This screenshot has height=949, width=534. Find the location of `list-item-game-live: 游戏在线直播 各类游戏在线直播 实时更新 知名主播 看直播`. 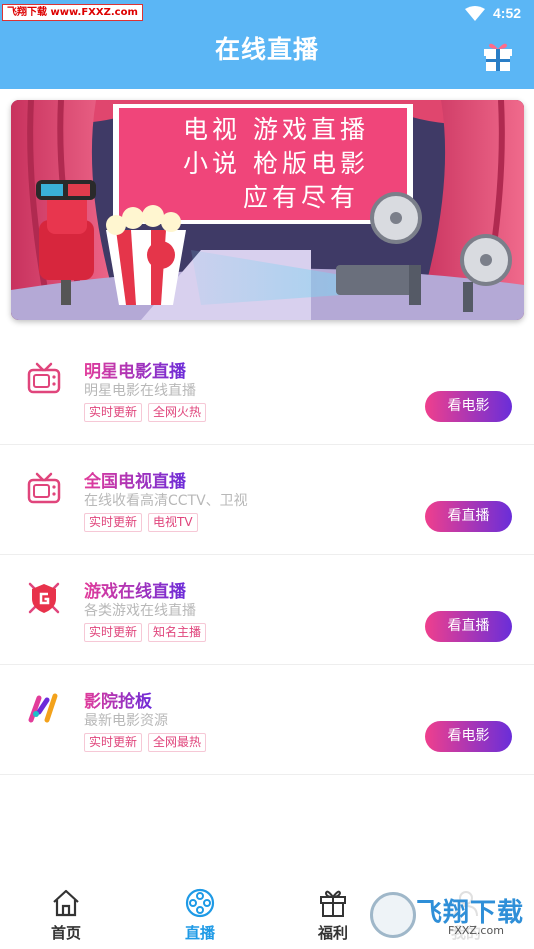

list-item-game-live: 游戏在线直播 各类游戏在线直播 实时更新 知名主播 看直播 is located at coordinates (267, 610).